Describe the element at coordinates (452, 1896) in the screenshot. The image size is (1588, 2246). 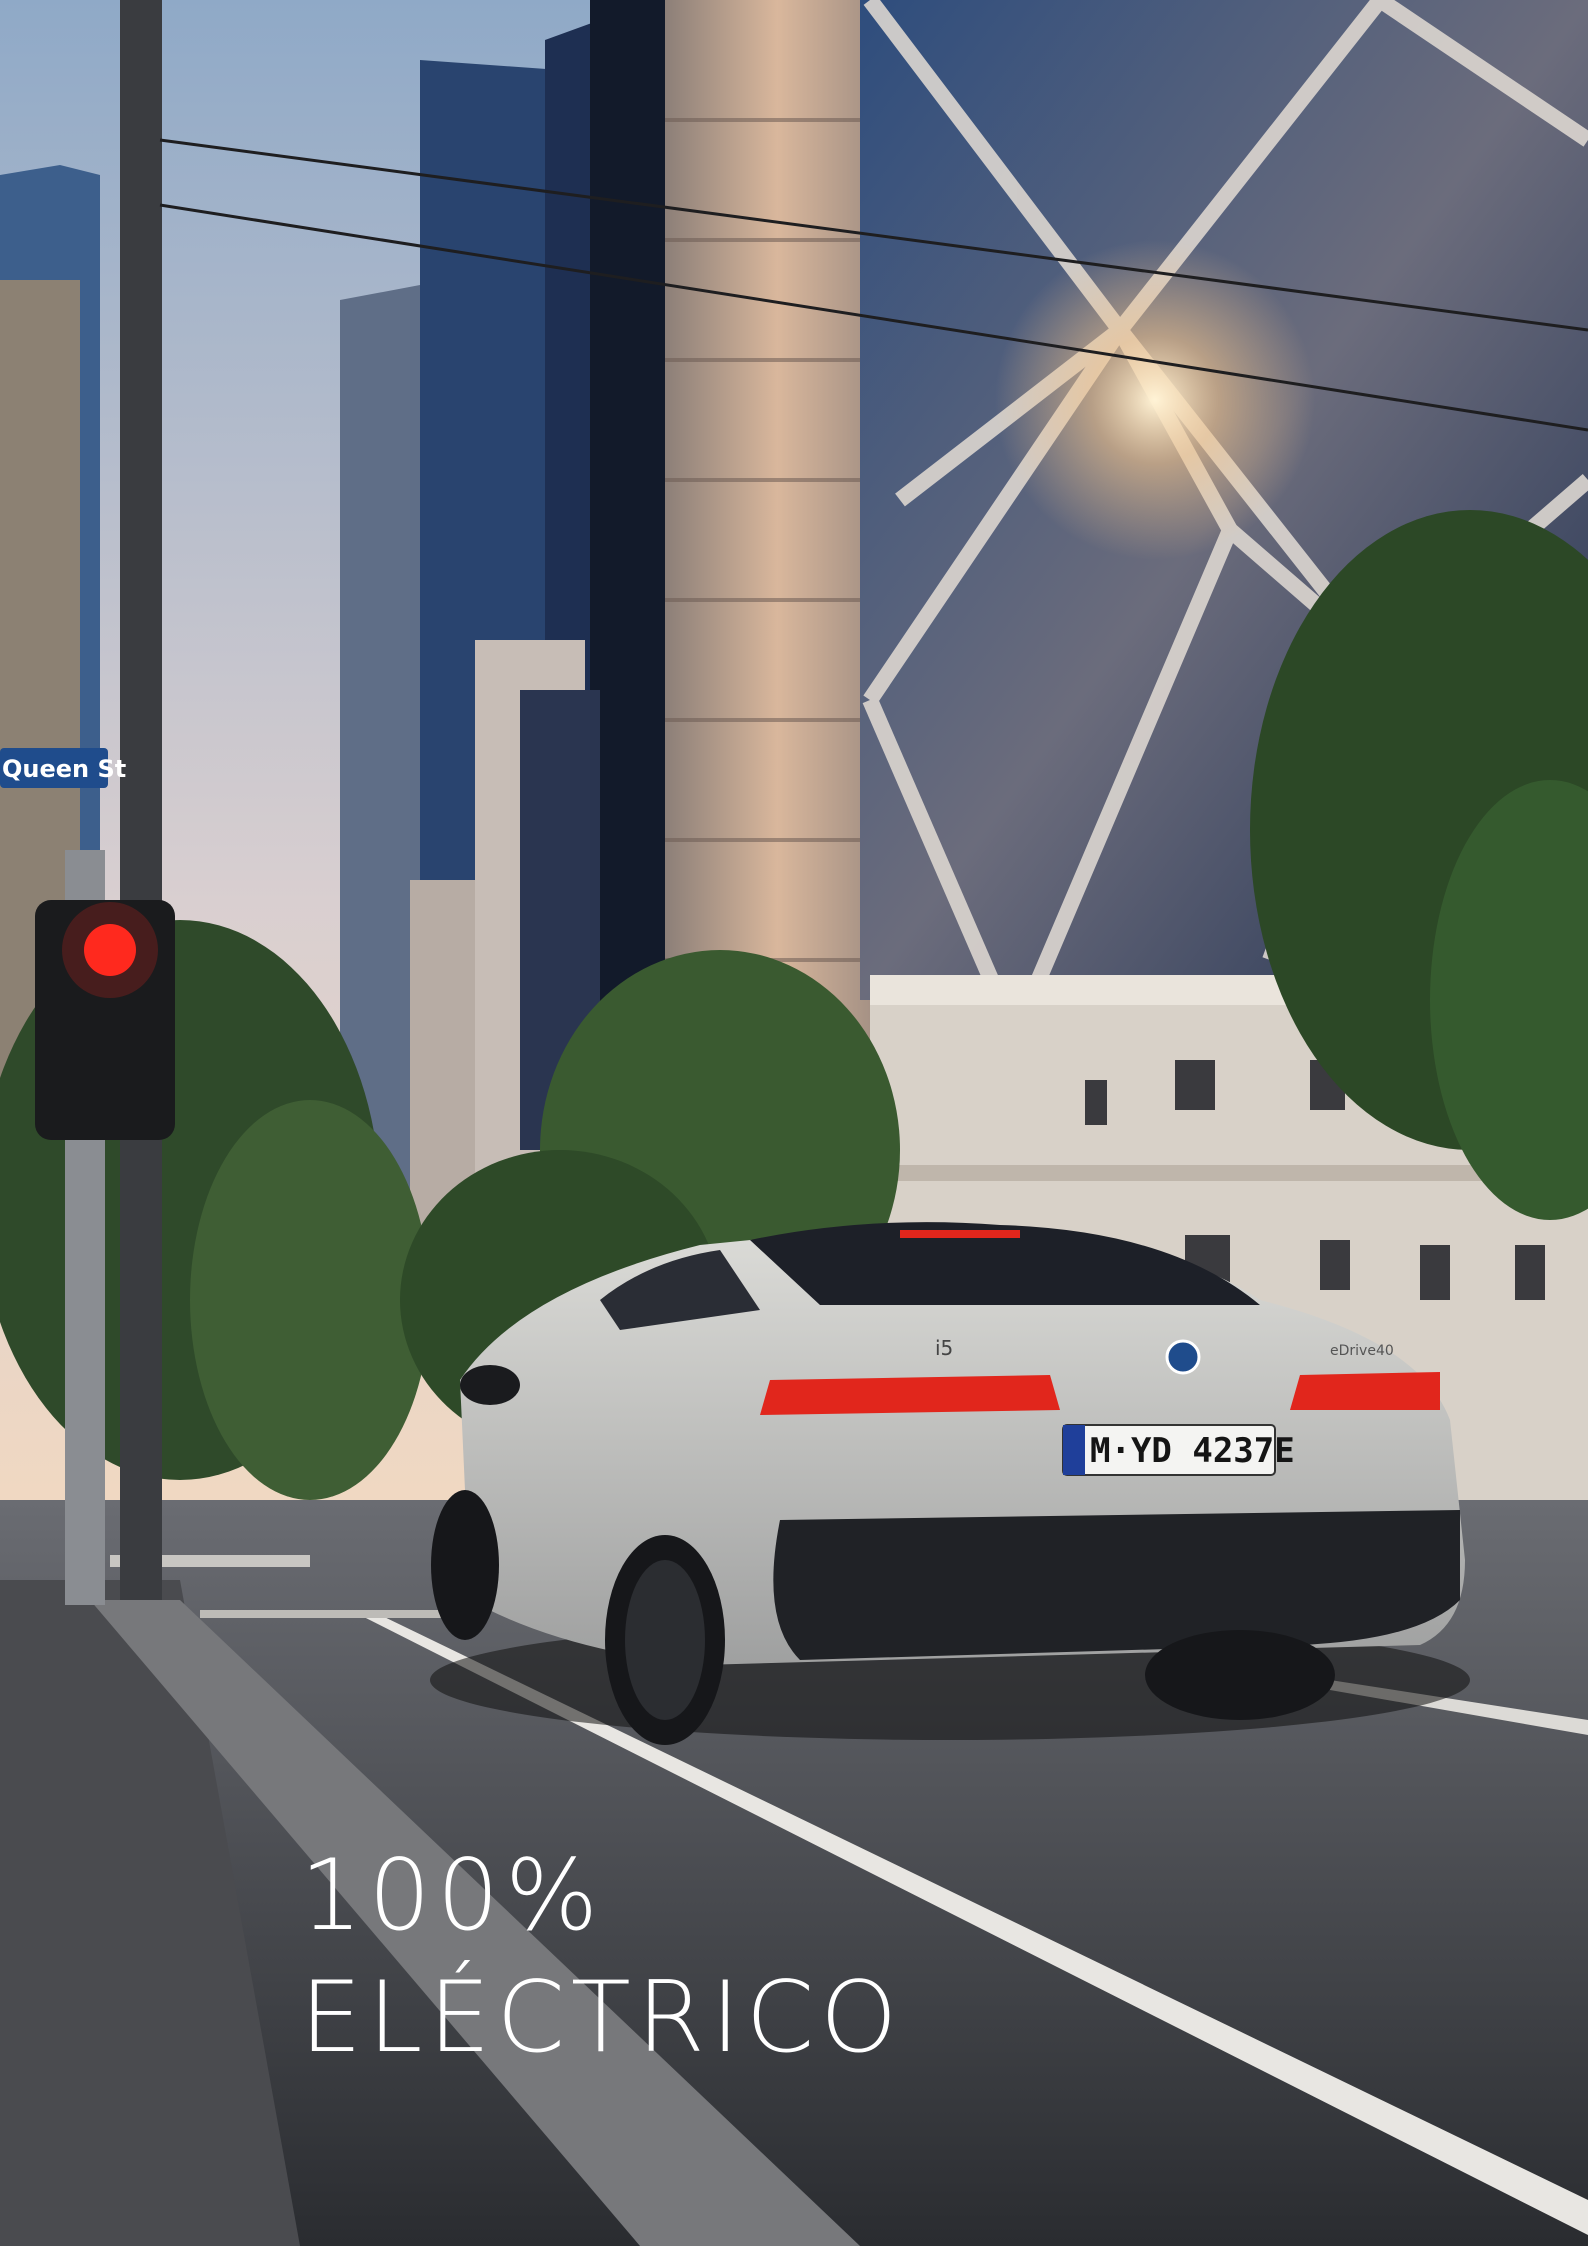
I see `headline-line-1: 100%` at that location.